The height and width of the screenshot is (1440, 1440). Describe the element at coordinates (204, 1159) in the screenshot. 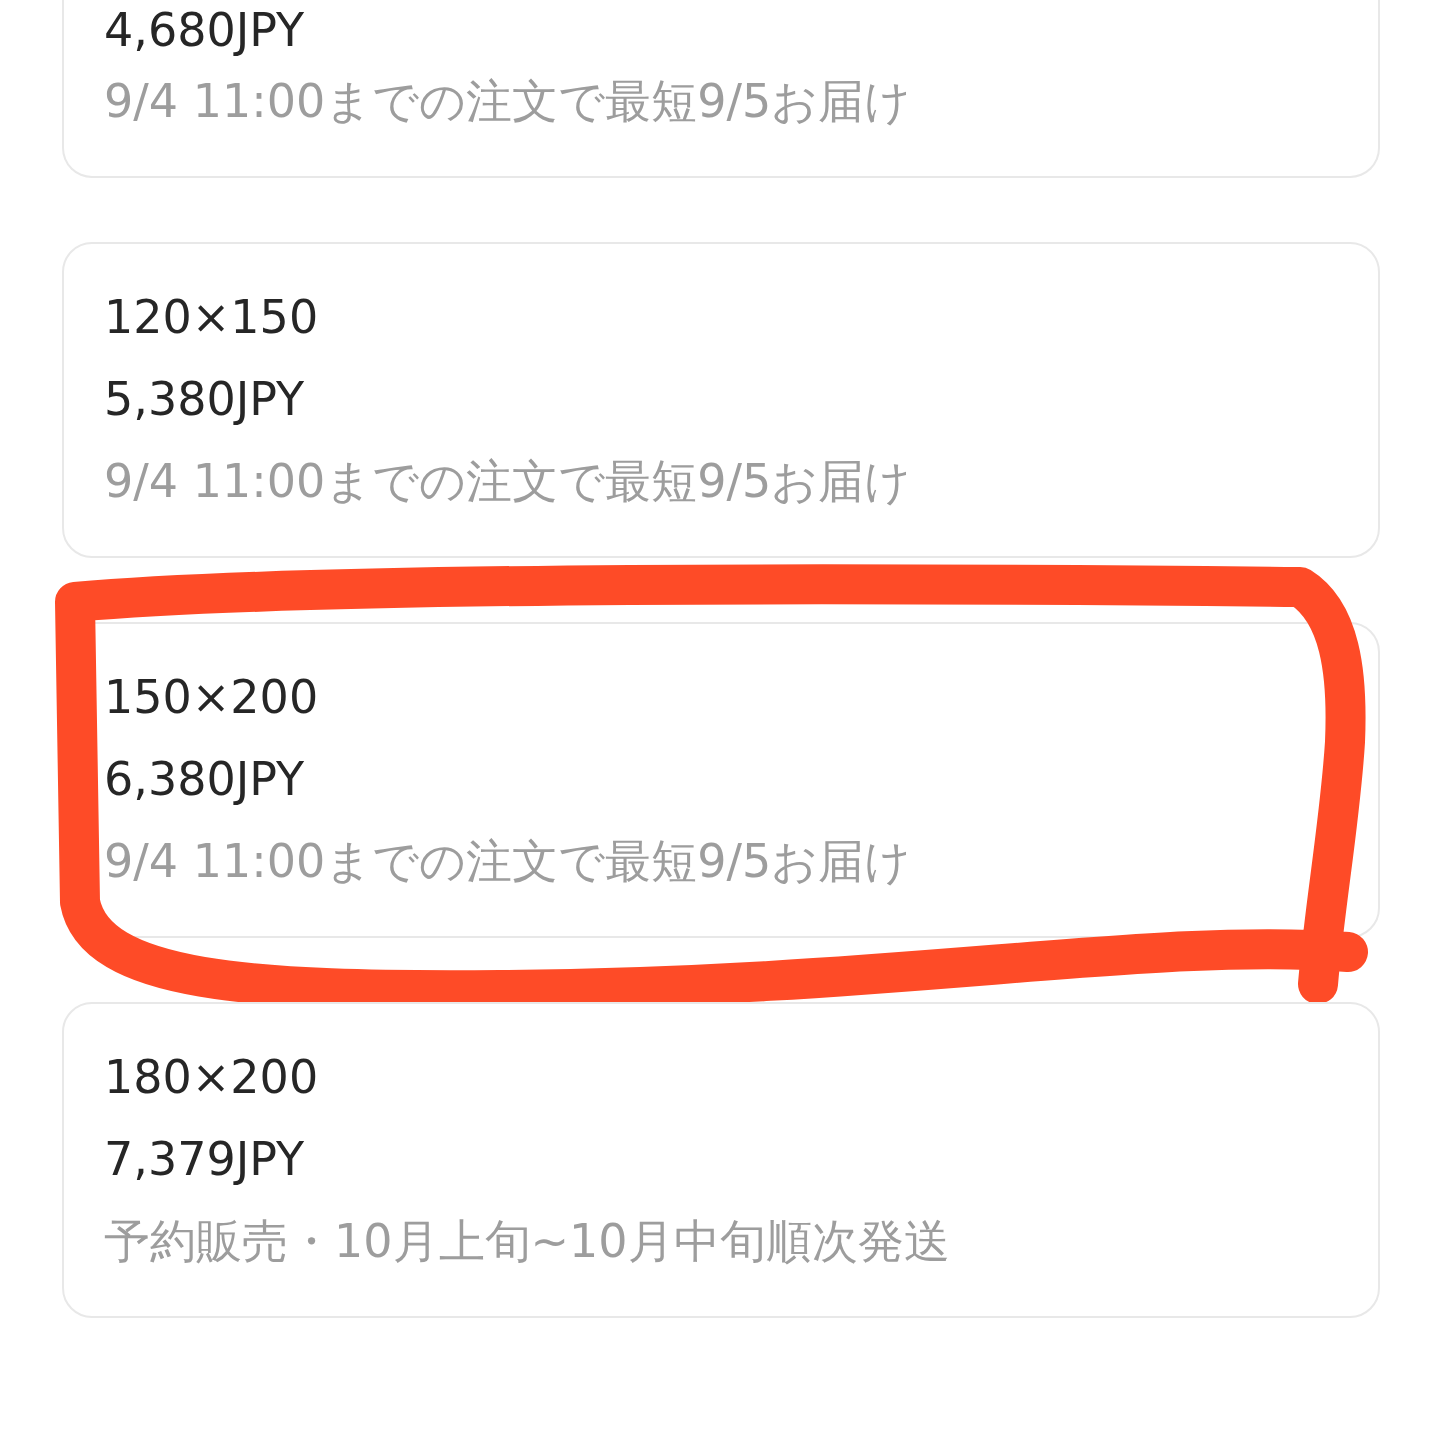

I see `price-label: 7,379JPY` at that location.